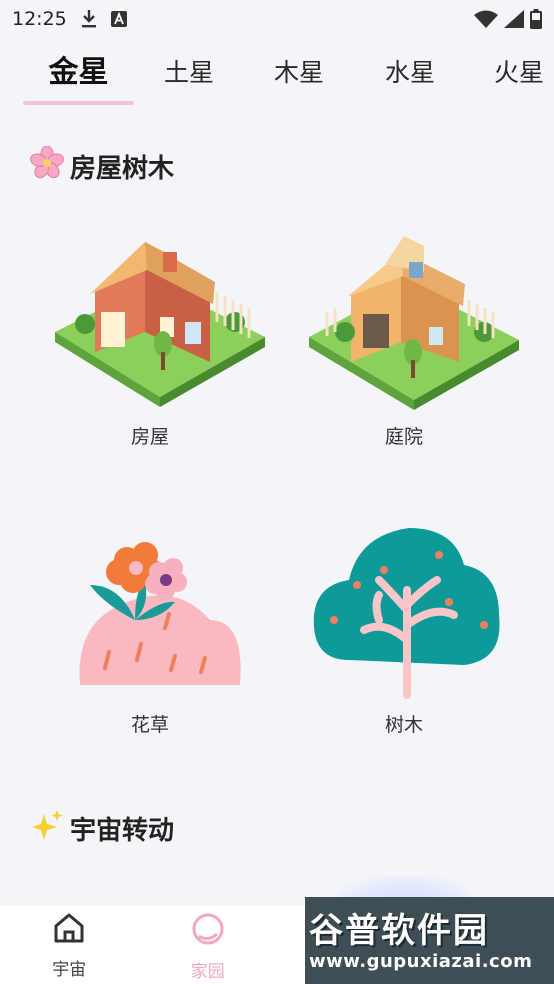 This screenshot has width=554, height=984. I want to click on cherry-blossom-icon, so click(47, 166).